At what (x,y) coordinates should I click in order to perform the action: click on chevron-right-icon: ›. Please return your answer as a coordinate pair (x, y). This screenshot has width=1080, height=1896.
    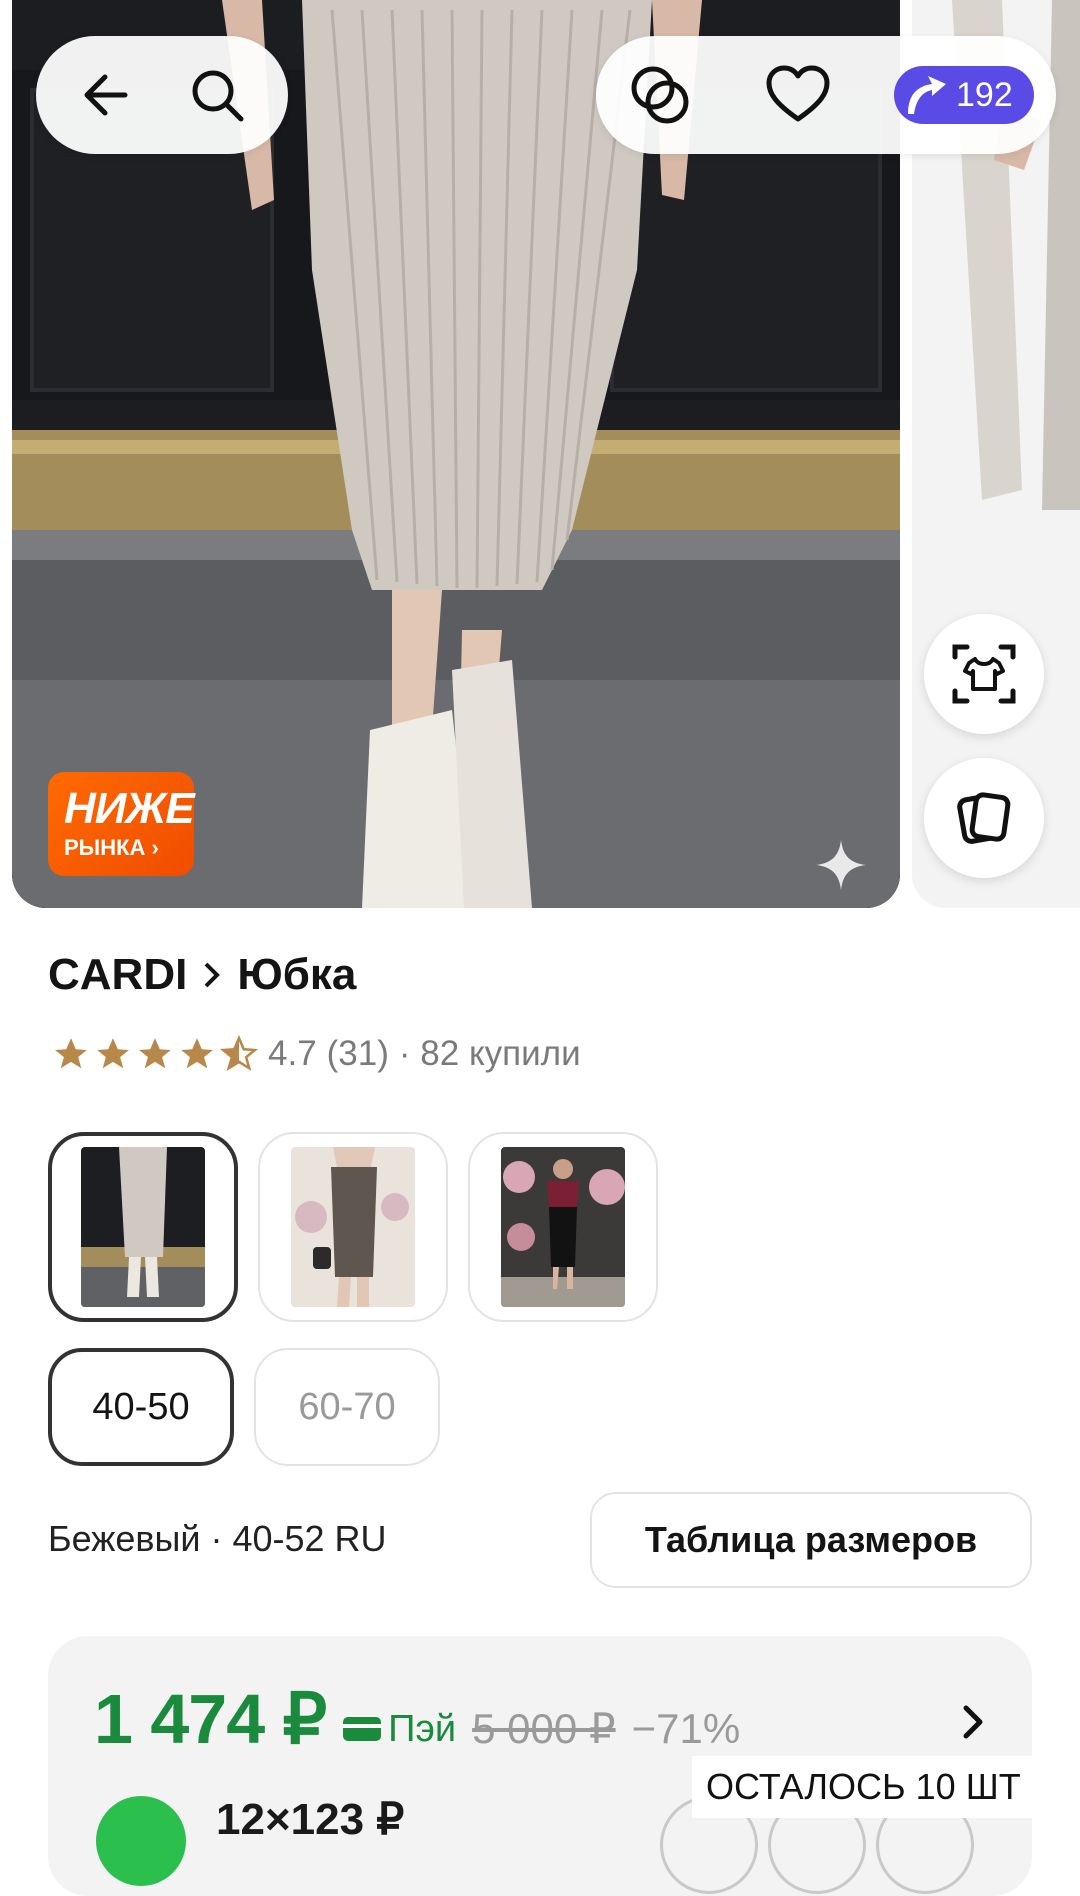
    Looking at the image, I should click on (155, 847).